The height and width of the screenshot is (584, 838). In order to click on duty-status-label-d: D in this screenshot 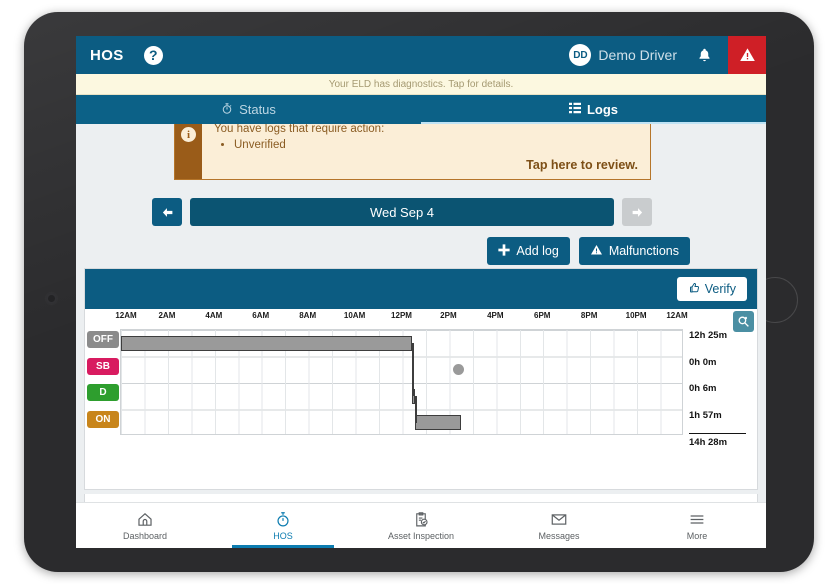, I will do `click(103, 392)`.